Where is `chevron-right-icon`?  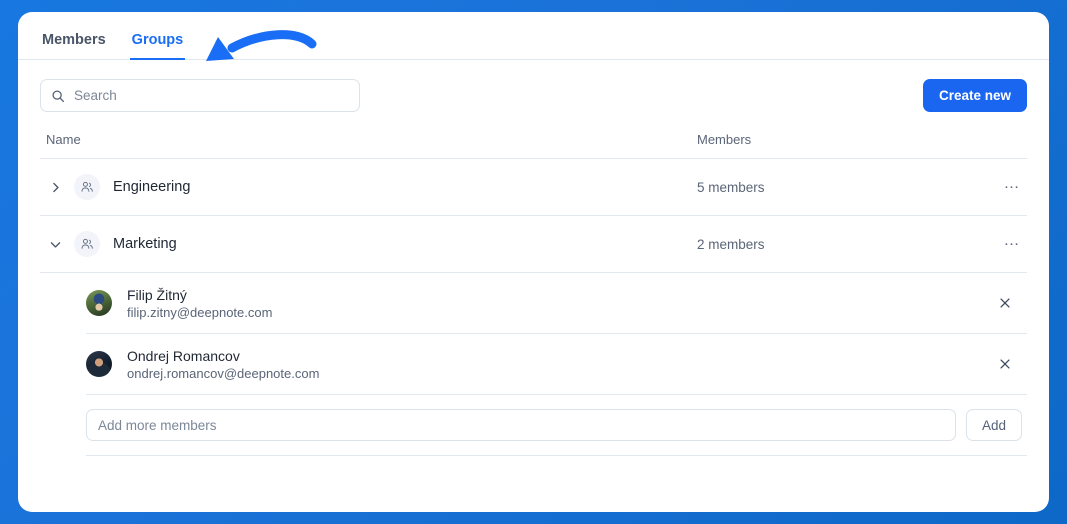
chevron-right-icon is located at coordinates (55, 187).